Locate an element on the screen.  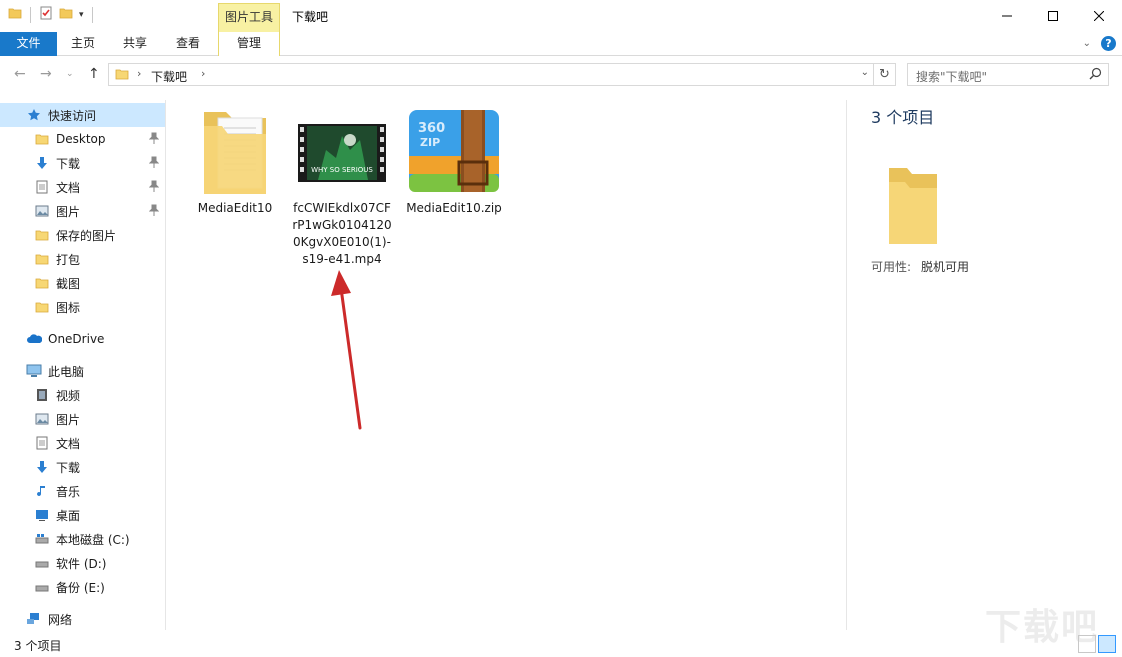
help-icon: ? is located at coordinates (1108, 43).